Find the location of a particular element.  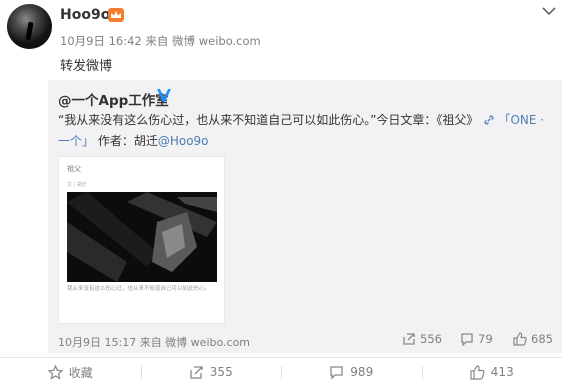

quoted-comment-count: 79 is located at coordinates (485, 339).